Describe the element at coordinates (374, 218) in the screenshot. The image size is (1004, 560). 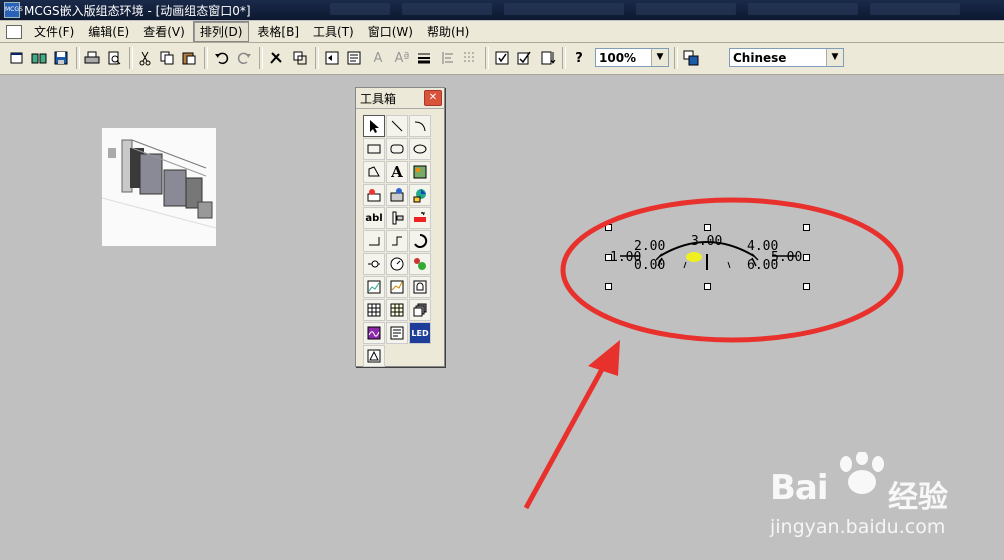
I see `input-box-tool-icon: abl` at that location.